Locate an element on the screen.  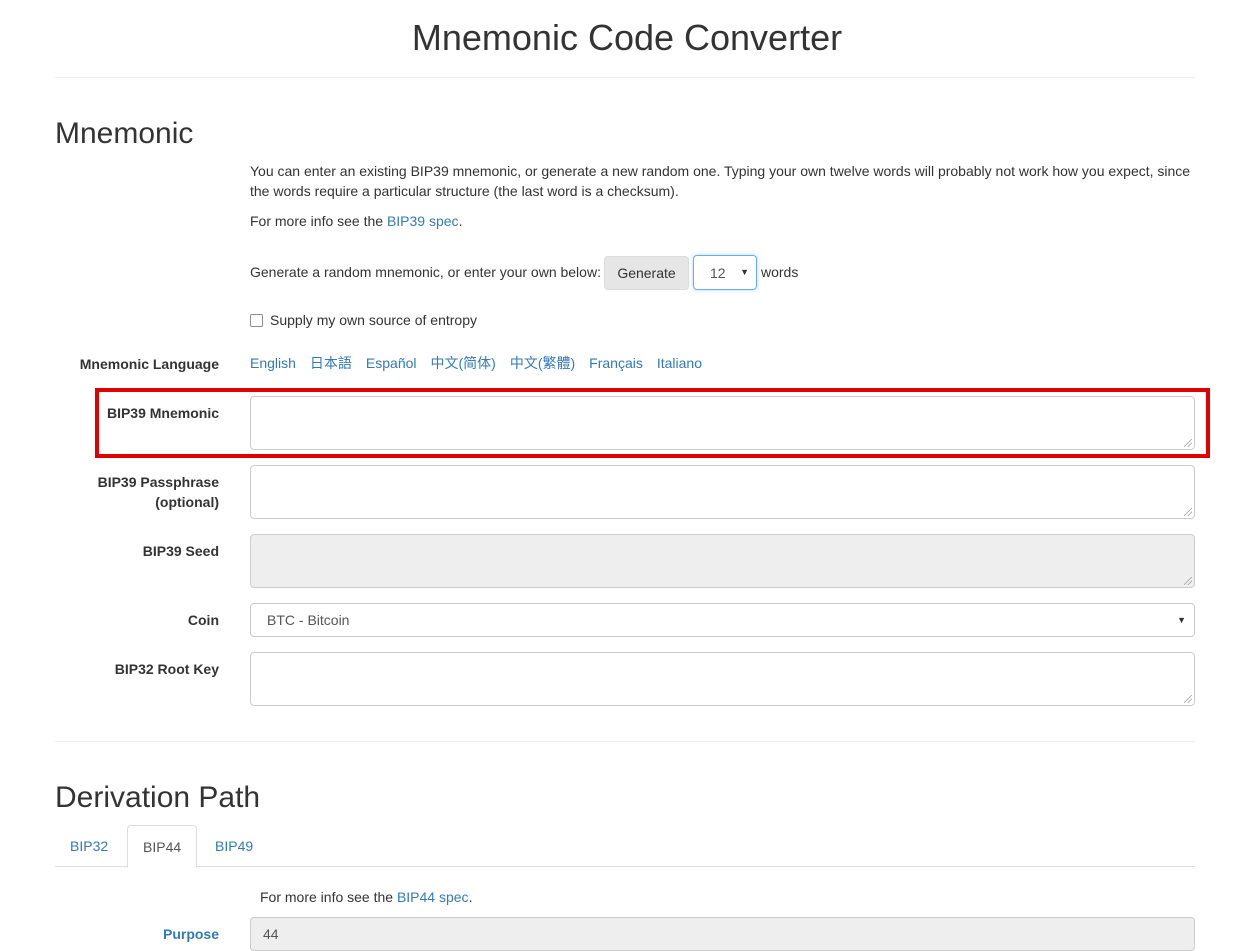
language-chinese-traditional: 中文(繁體) is located at coordinates (542, 363).